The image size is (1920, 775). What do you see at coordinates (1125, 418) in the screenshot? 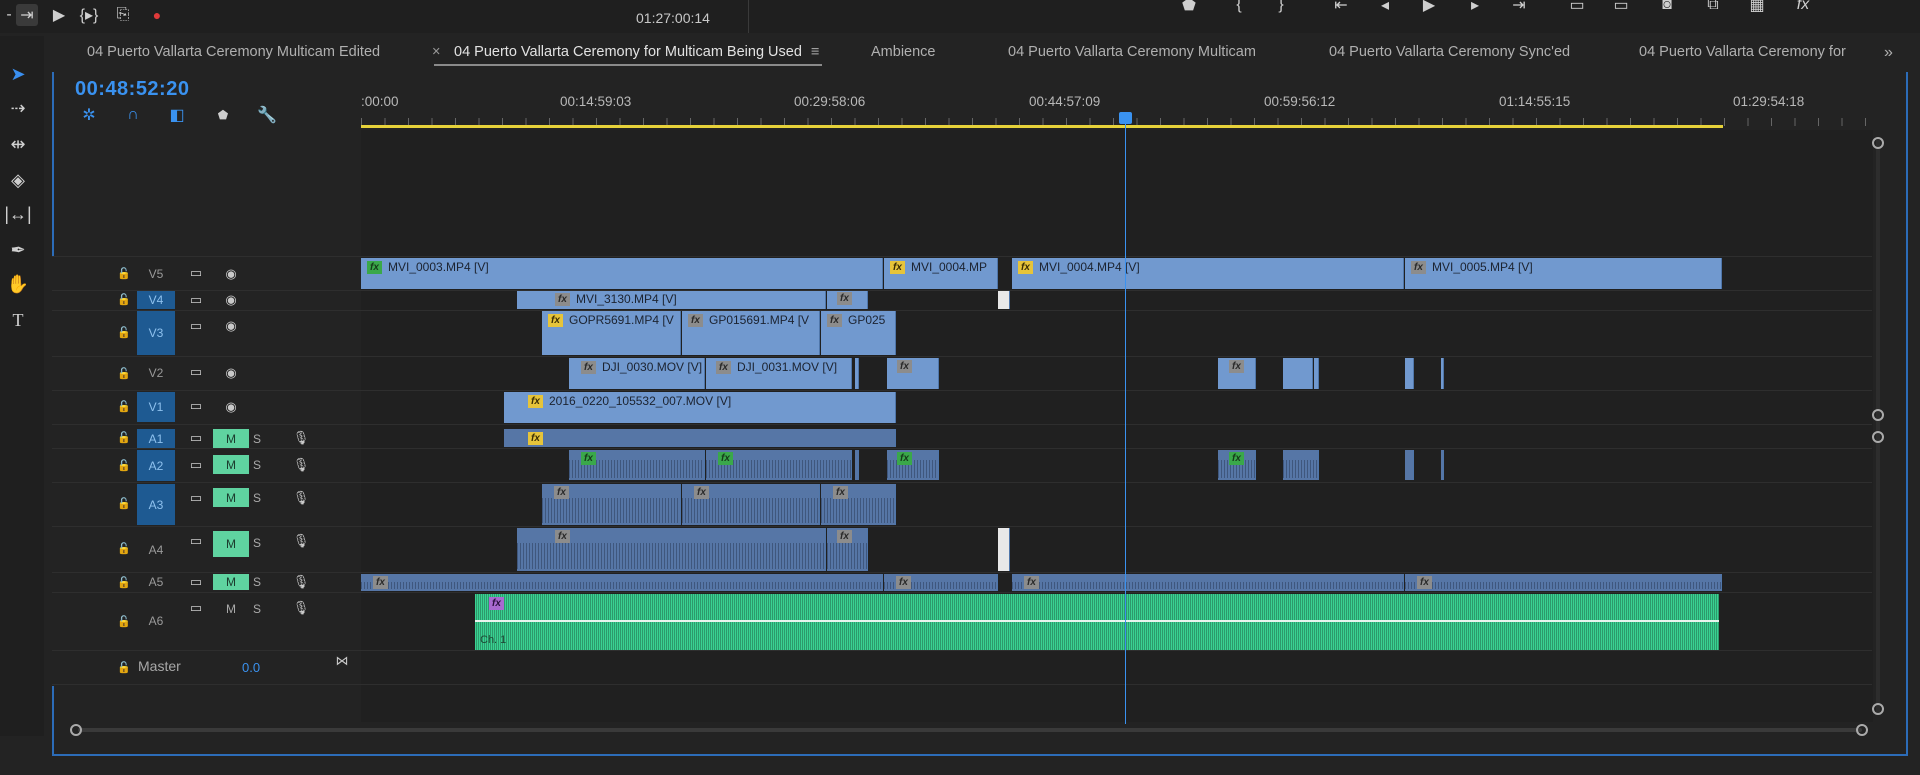
I see `playhead-line` at bounding box center [1125, 418].